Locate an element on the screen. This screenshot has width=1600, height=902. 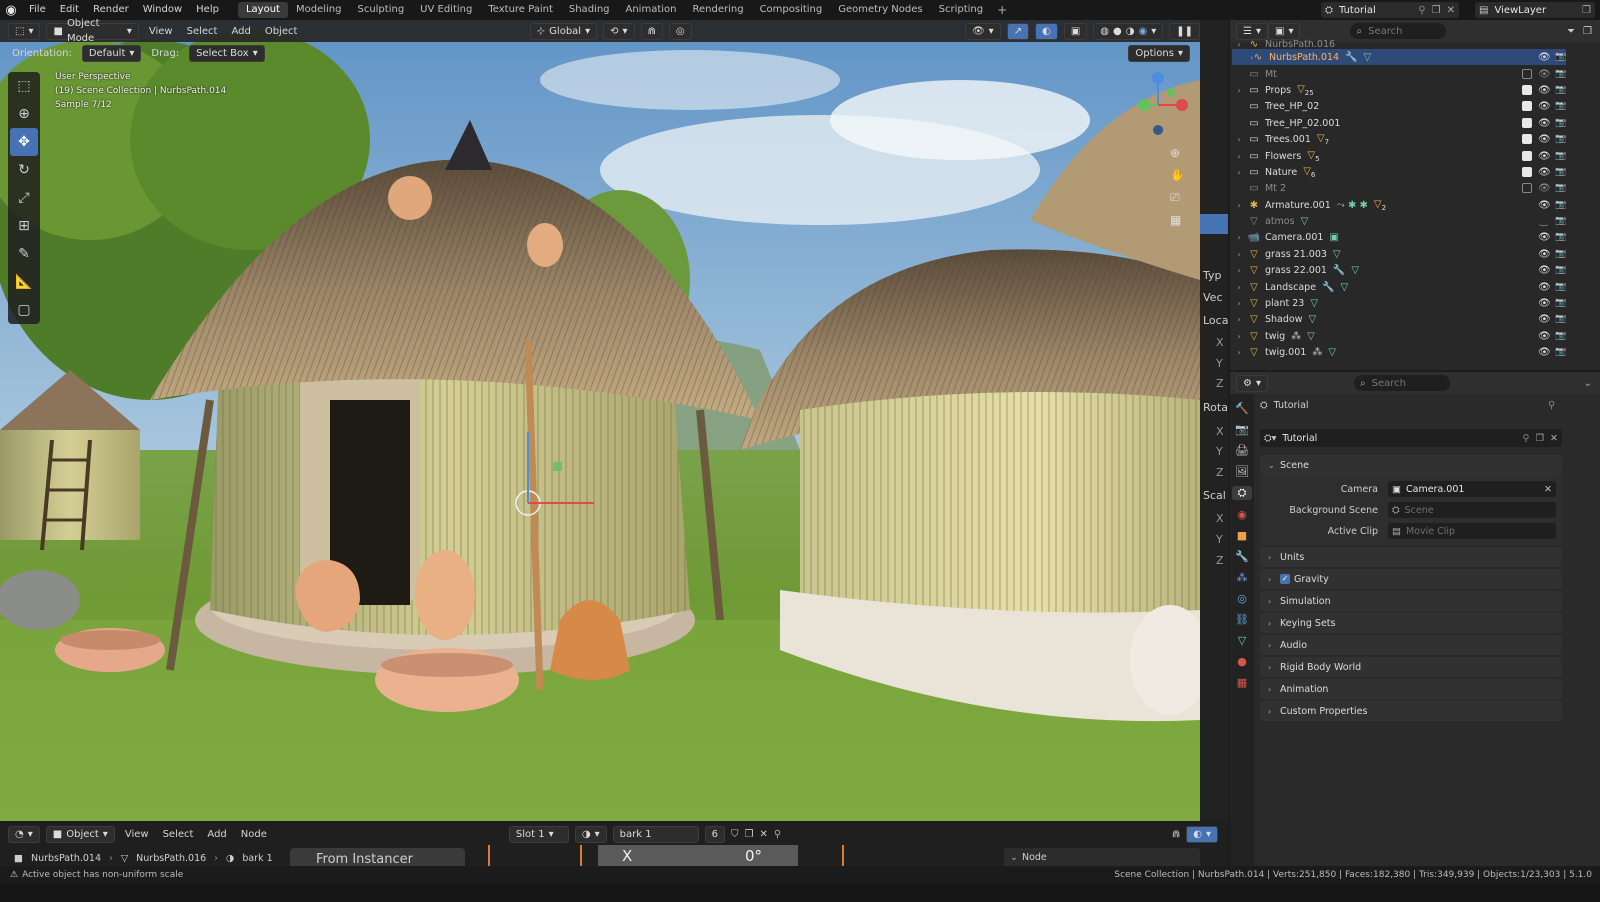
material-users-count: 6 is located at coordinates (715, 834).